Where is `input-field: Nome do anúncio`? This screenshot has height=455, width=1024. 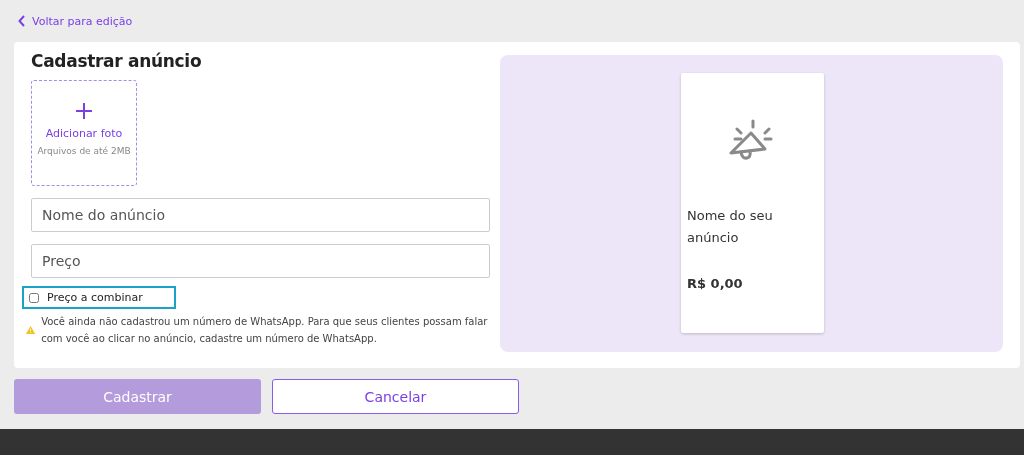 input-field: Nome do anúncio is located at coordinates (260, 215).